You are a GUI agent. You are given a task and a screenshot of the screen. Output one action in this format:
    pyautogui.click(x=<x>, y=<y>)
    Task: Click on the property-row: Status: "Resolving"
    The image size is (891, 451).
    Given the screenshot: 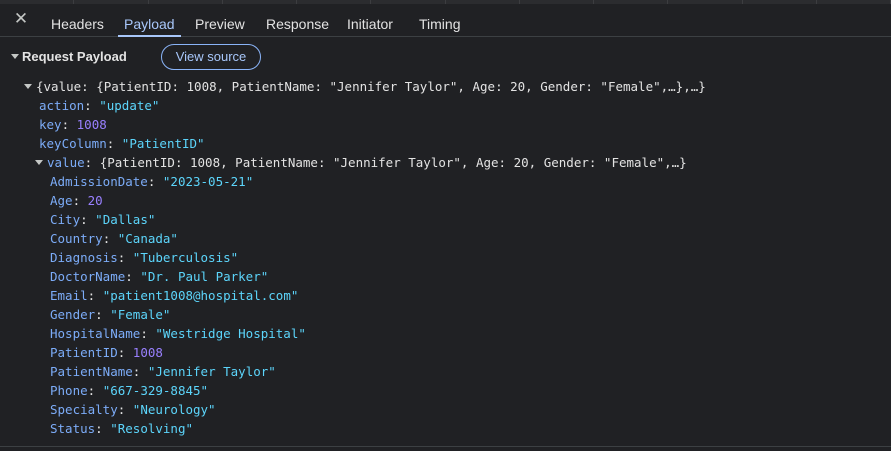 What is the action you would take?
    pyautogui.click(x=121, y=428)
    